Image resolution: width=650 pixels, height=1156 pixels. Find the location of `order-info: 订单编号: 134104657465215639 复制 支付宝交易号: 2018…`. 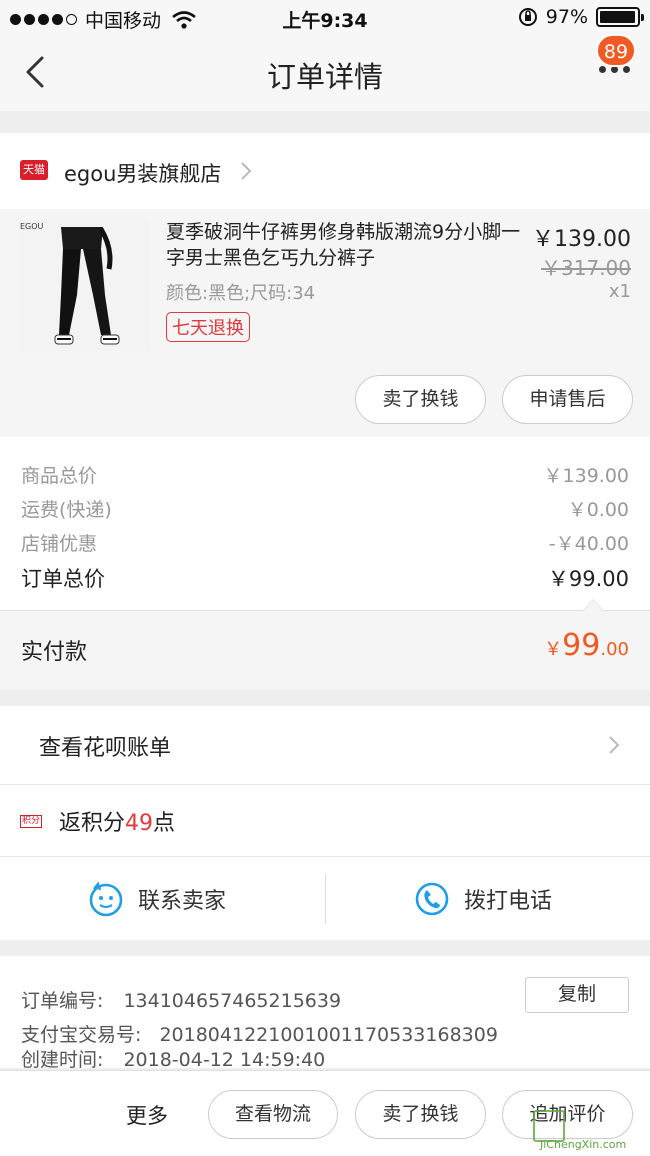

order-info: 订单编号: 134104657465215639 复制 支付宝交易号: 2018… is located at coordinates (325, 1013).